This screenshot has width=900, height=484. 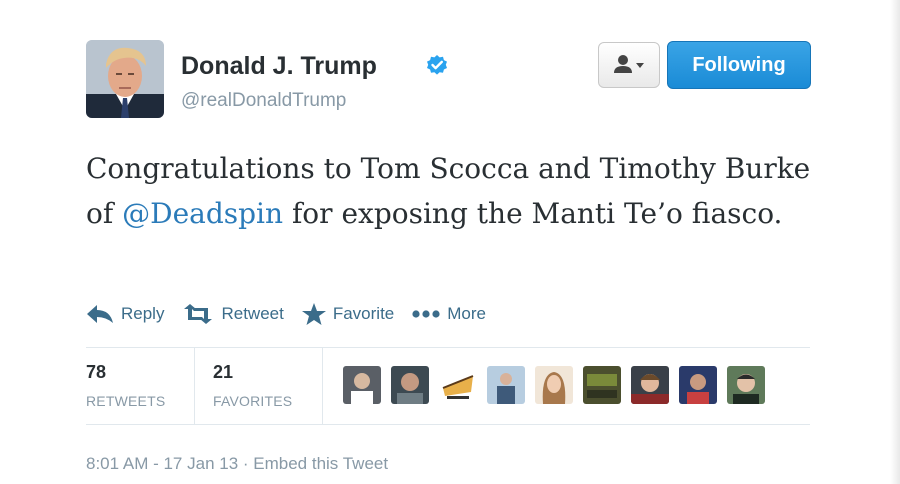 What do you see at coordinates (125, 385) in the screenshot?
I see `retweets-stat: 78 RETWEETS` at bounding box center [125, 385].